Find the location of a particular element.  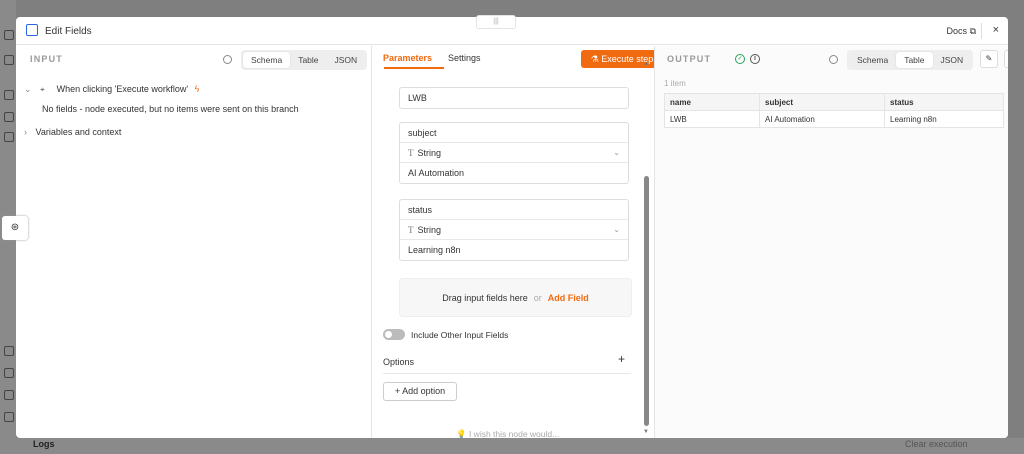

field-name-input: status is located at coordinates (514, 210).